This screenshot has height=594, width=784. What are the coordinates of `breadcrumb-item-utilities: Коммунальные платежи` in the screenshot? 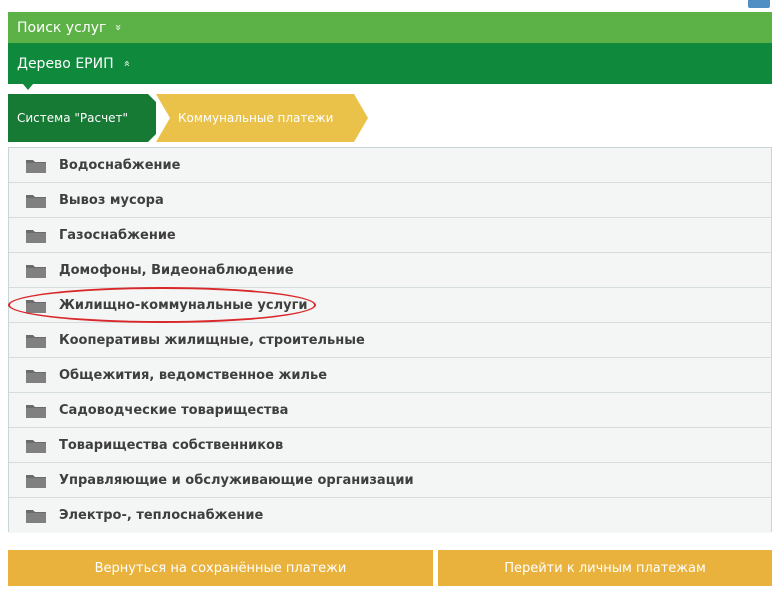 It's located at (255, 118).